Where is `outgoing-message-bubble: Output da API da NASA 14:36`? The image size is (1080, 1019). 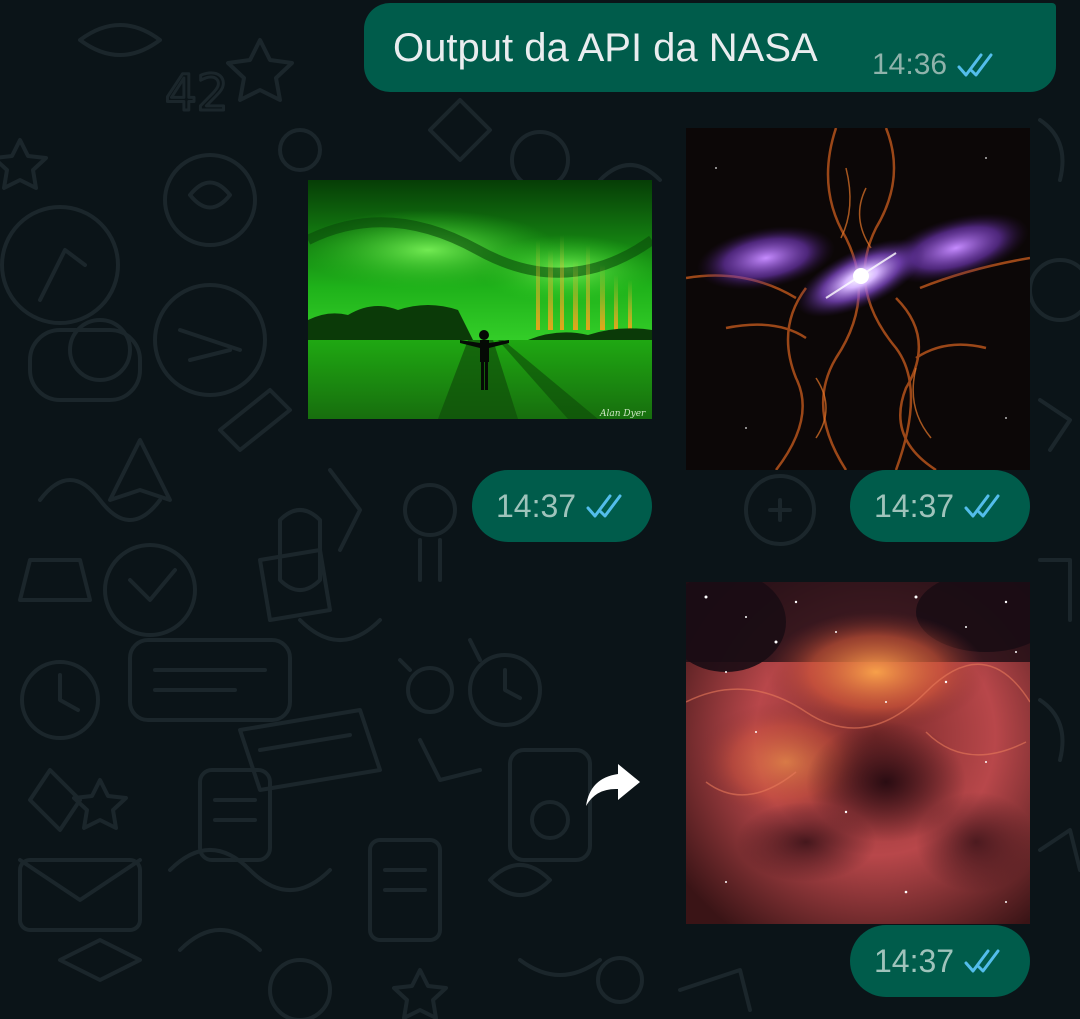
outgoing-message-bubble: Output da API da NASA 14:36 is located at coordinates (710, 47).